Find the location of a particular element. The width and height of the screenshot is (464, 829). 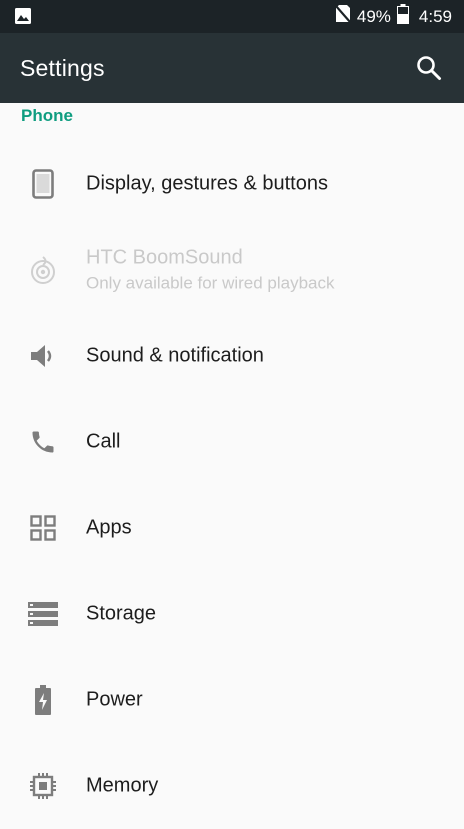

status-bar: 49% 4:59 is located at coordinates (232, 16).